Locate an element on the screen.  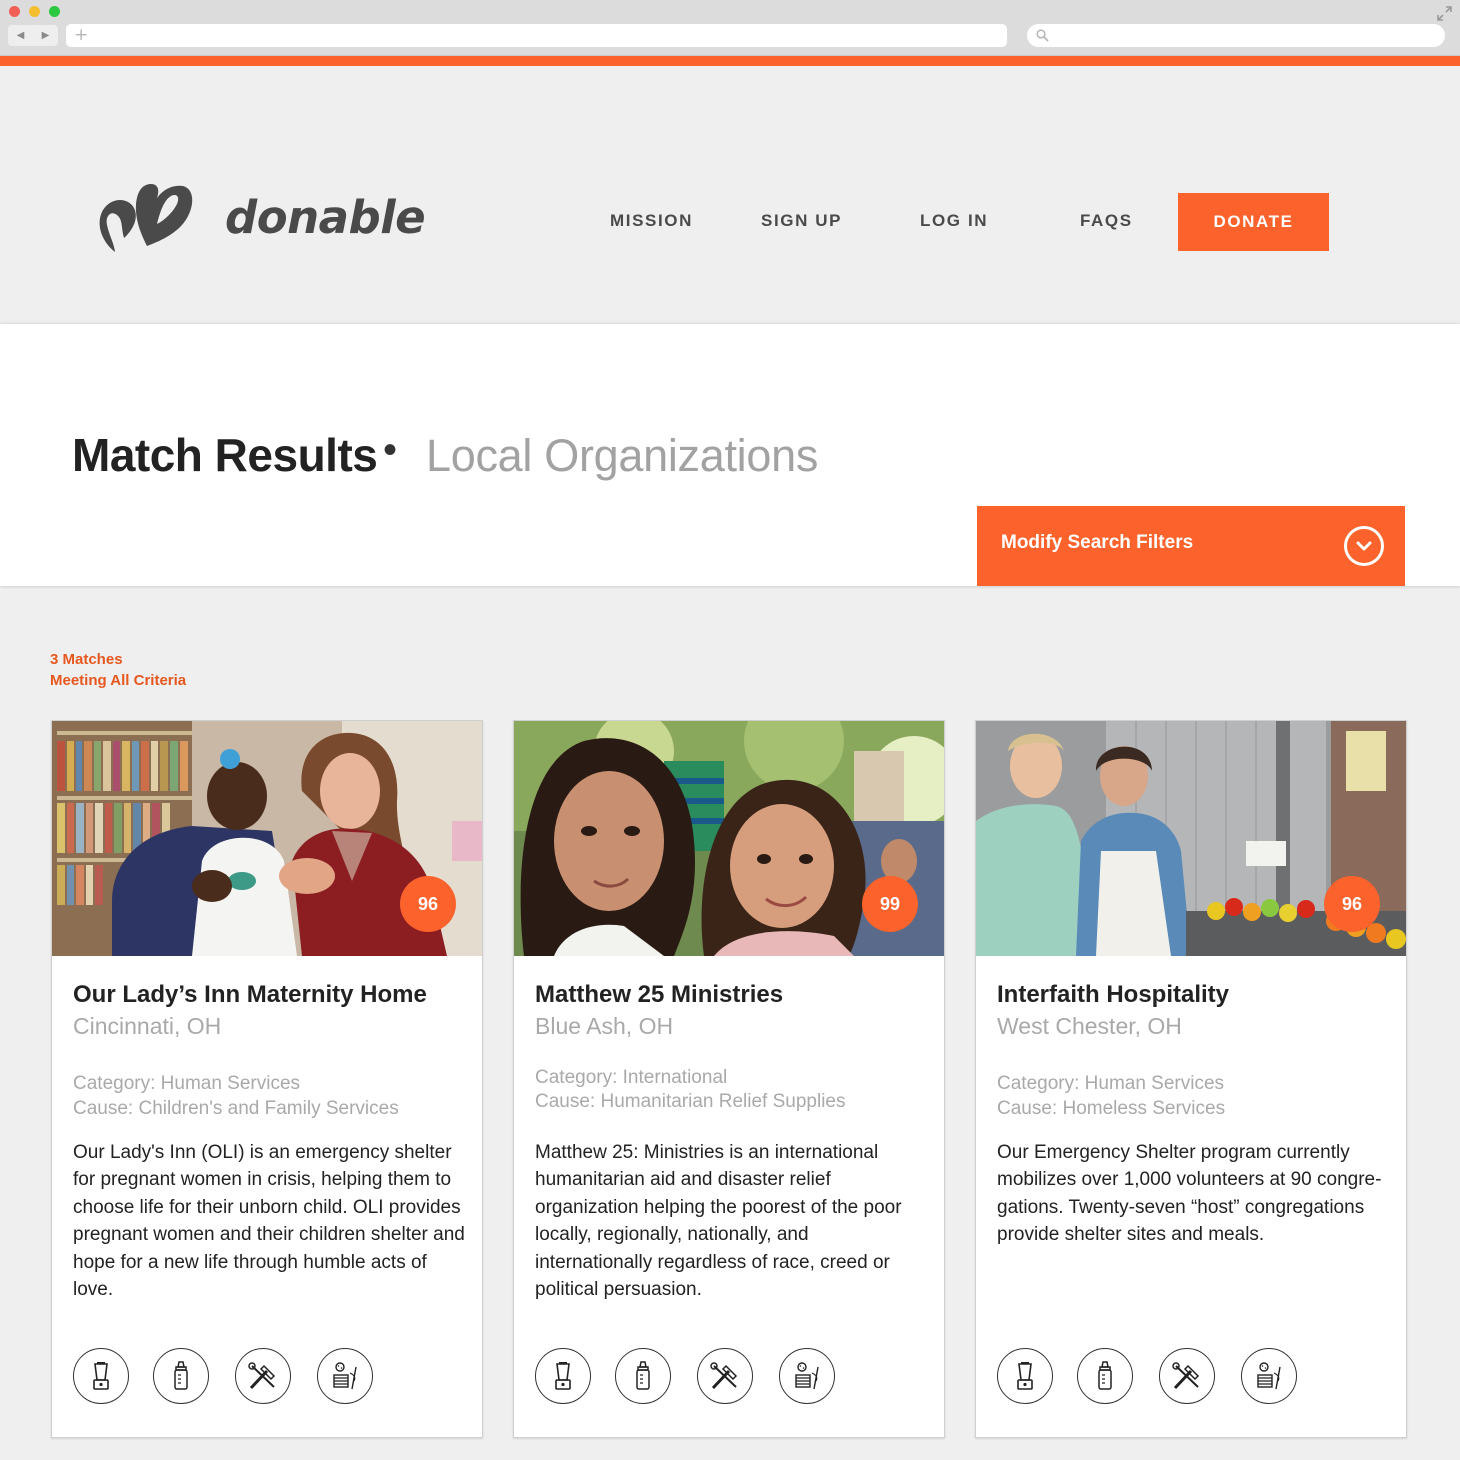
maximize-window-button is located at coordinates (54, 11).